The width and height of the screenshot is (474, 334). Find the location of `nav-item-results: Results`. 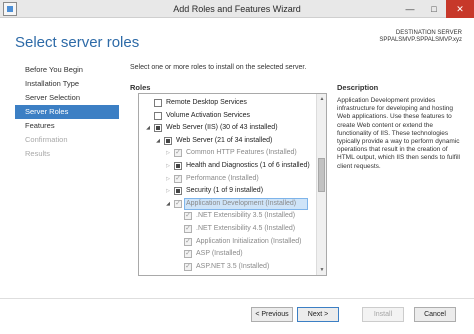

nav-item-results: Results is located at coordinates (38, 153).